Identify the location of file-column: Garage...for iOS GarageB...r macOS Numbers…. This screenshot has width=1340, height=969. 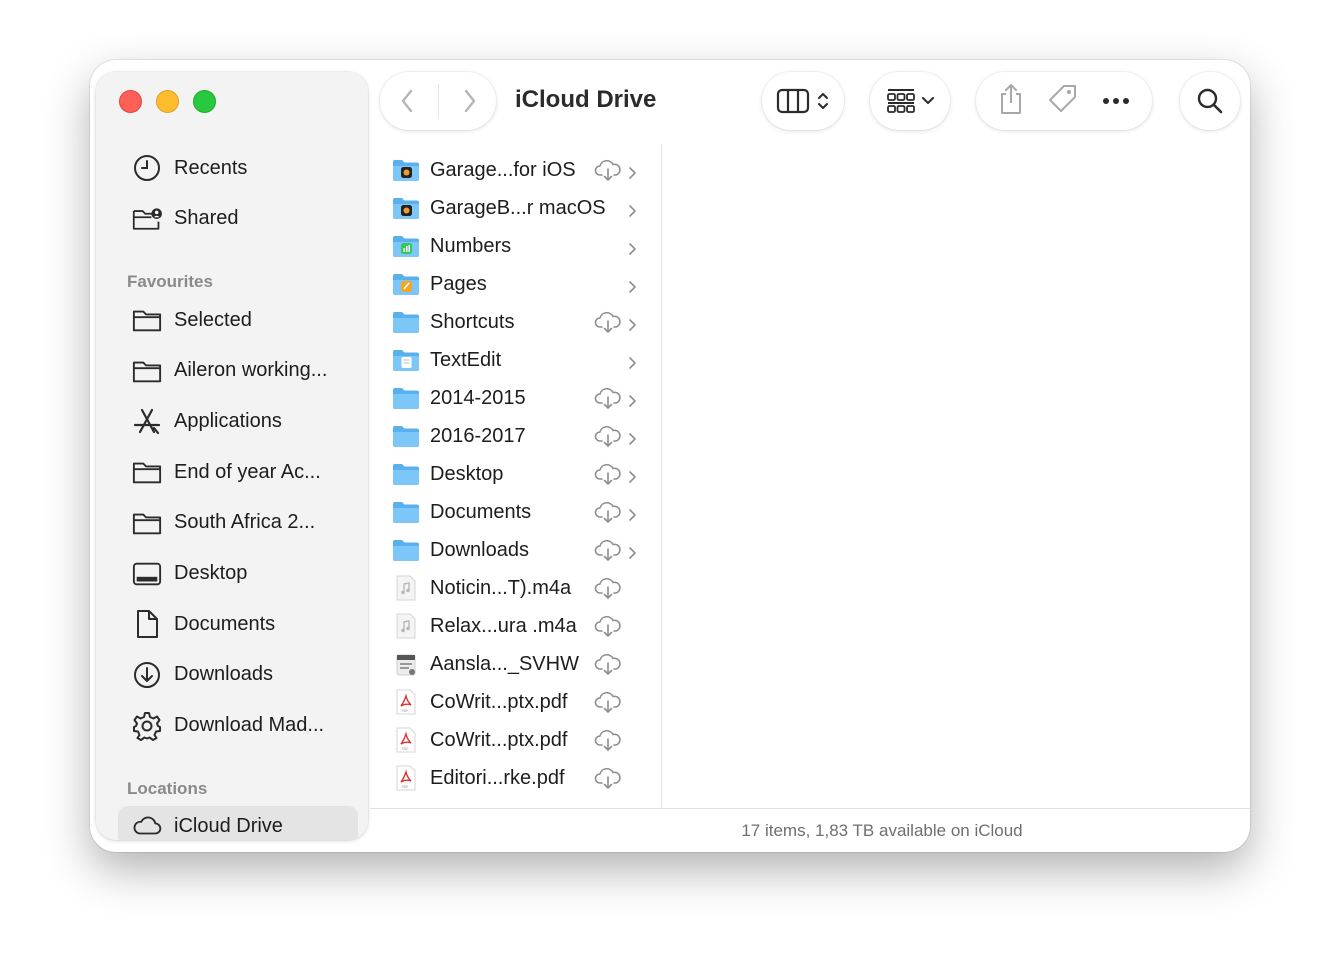
(516, 476).